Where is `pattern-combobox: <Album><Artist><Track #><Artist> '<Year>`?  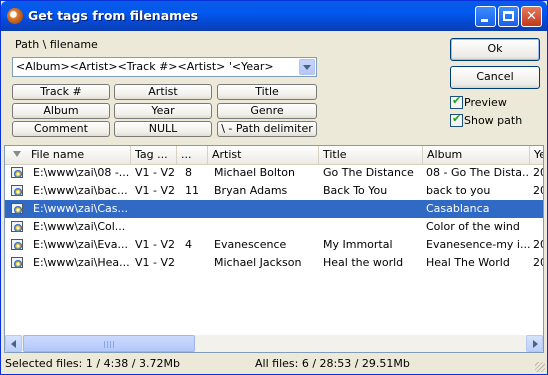 pattern-combobox: <Album><Artist><Track #><Artist> '<Year> is located at coordinates (164, 67).